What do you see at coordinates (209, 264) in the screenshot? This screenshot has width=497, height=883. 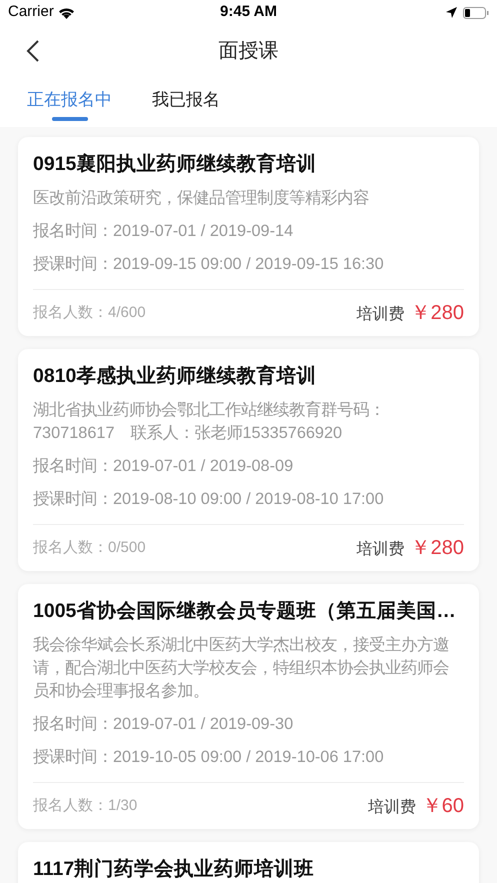 I see `class-period: 授课时间：2019-09-15 09:00 / 2019-09-15 16:30` at bounding box center [209, 264].